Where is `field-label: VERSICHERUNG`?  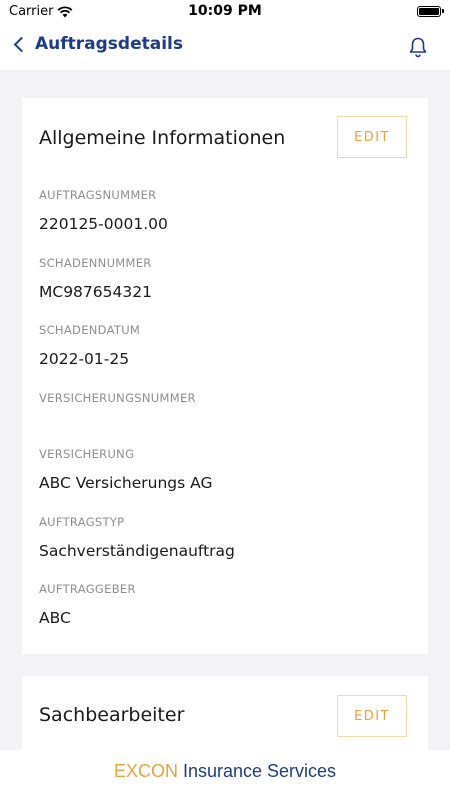
field-label: VERSICHERUNG is located at coordinates (87, 454).